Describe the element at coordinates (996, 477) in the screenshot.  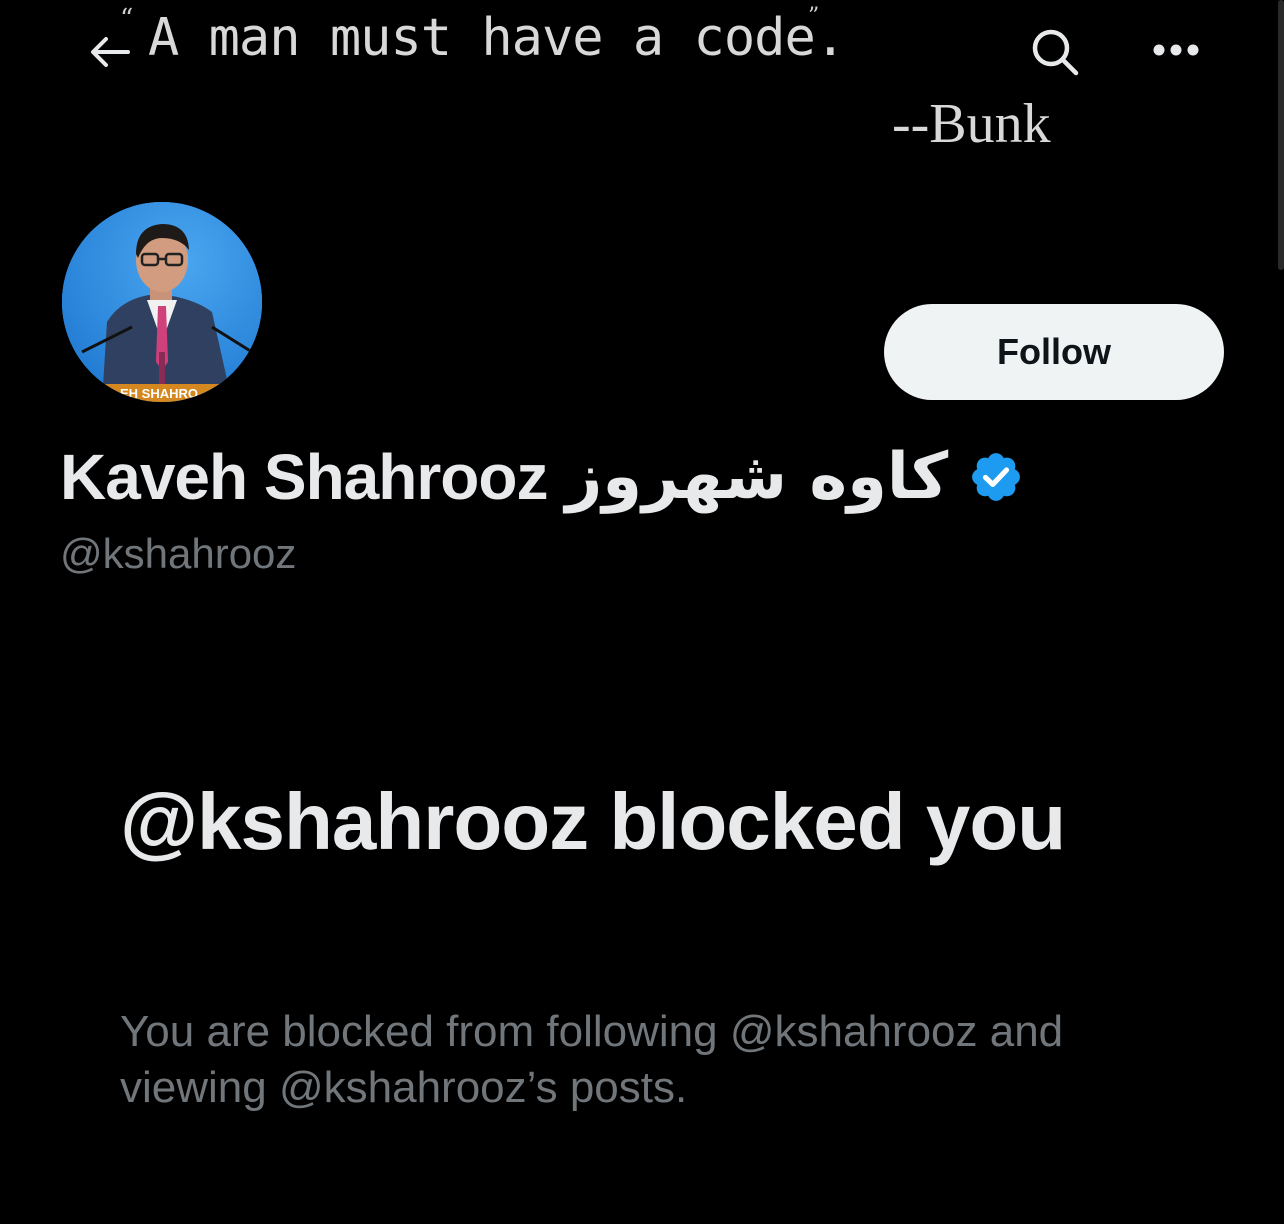
I see `verified-badge-icon` at that location.